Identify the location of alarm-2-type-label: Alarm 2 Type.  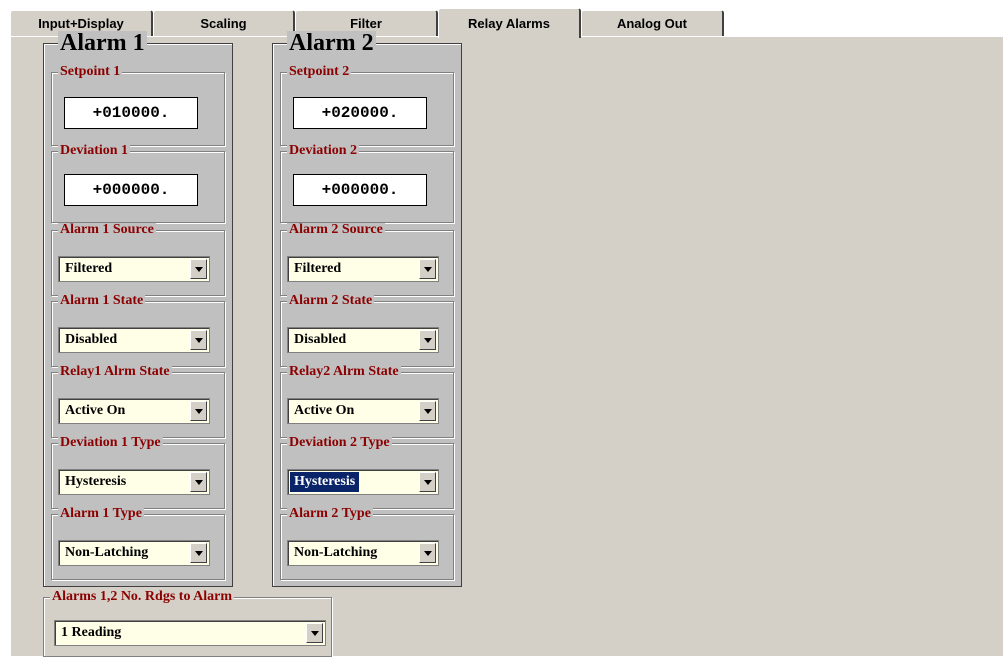
(330, 513).